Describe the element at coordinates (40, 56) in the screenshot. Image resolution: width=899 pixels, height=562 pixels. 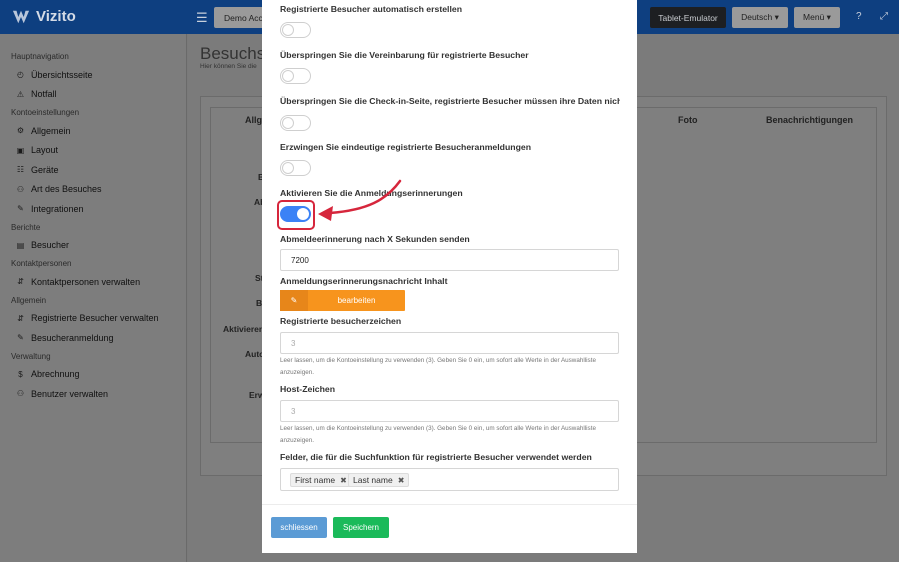
I see `sidebar-section-title: Hauptnavigation` at that location.